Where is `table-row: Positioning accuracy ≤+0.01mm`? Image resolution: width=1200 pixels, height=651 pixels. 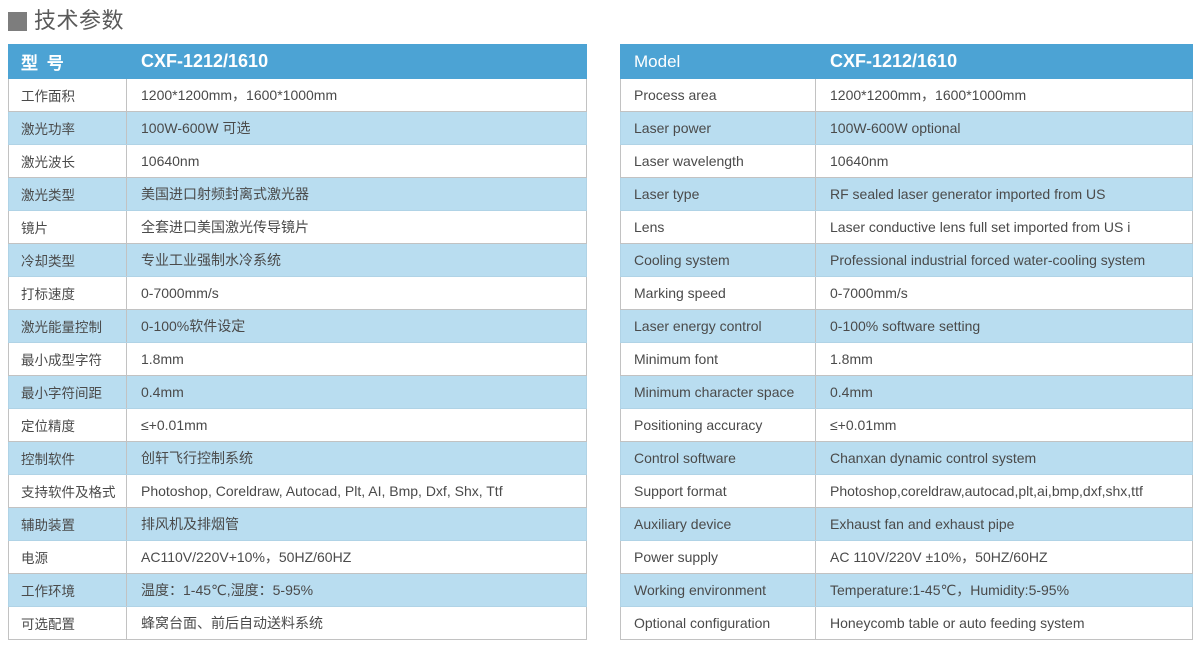 table-row: Positioning accuracy ≤+0.01mm is located at coordinates (906, 425).